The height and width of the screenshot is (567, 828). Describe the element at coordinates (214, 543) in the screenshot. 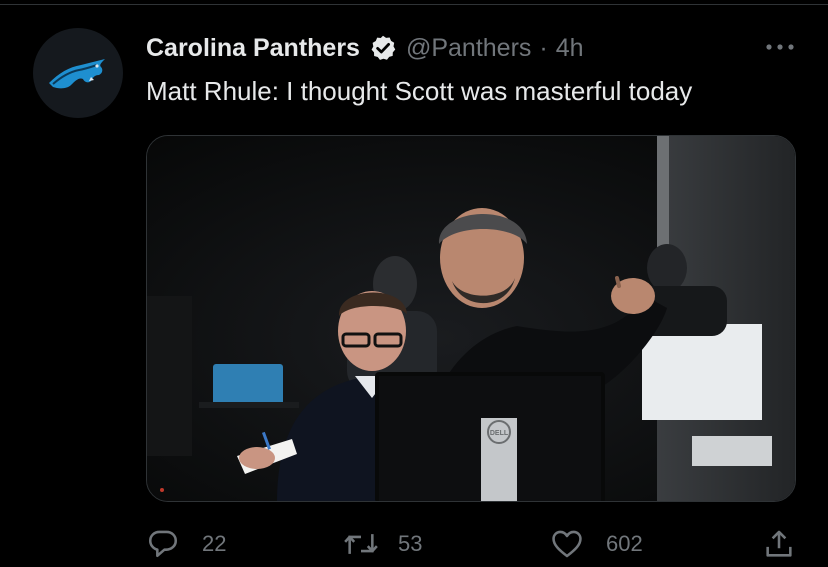

I see `reply-count: 22` at that location.